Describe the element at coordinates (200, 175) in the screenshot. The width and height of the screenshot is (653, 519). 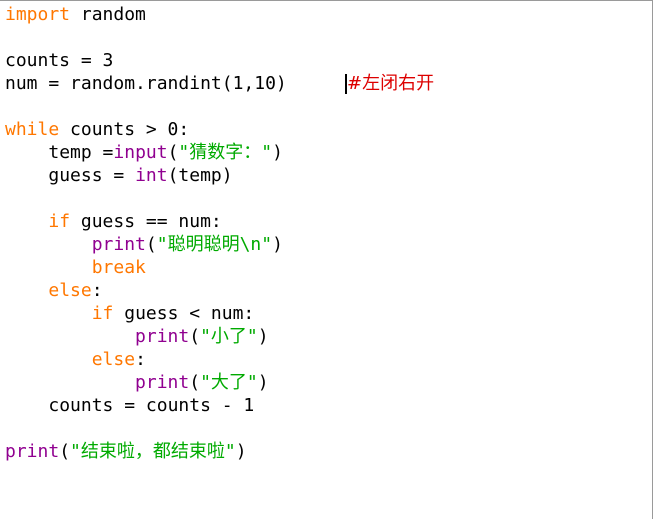
I see `code-text: (temp)` at that location.